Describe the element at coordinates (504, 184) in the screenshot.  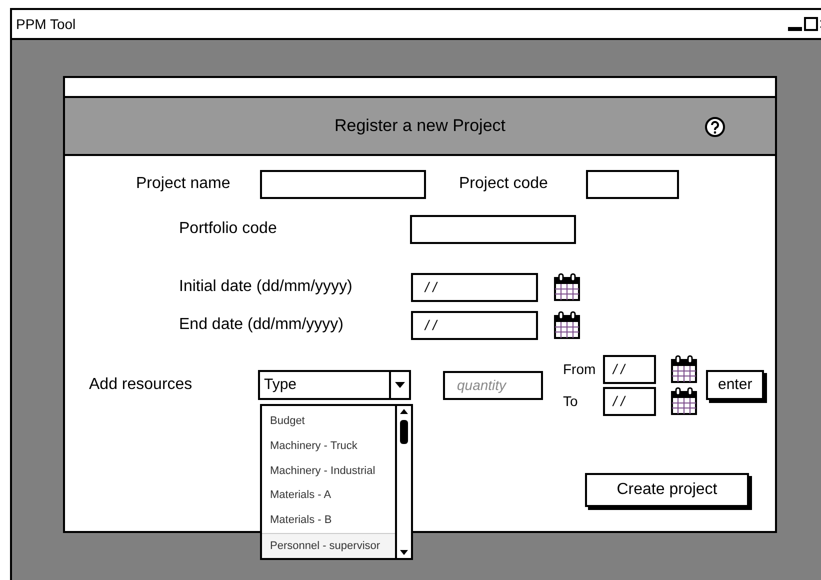
I see `field-label: Project code` at that location.